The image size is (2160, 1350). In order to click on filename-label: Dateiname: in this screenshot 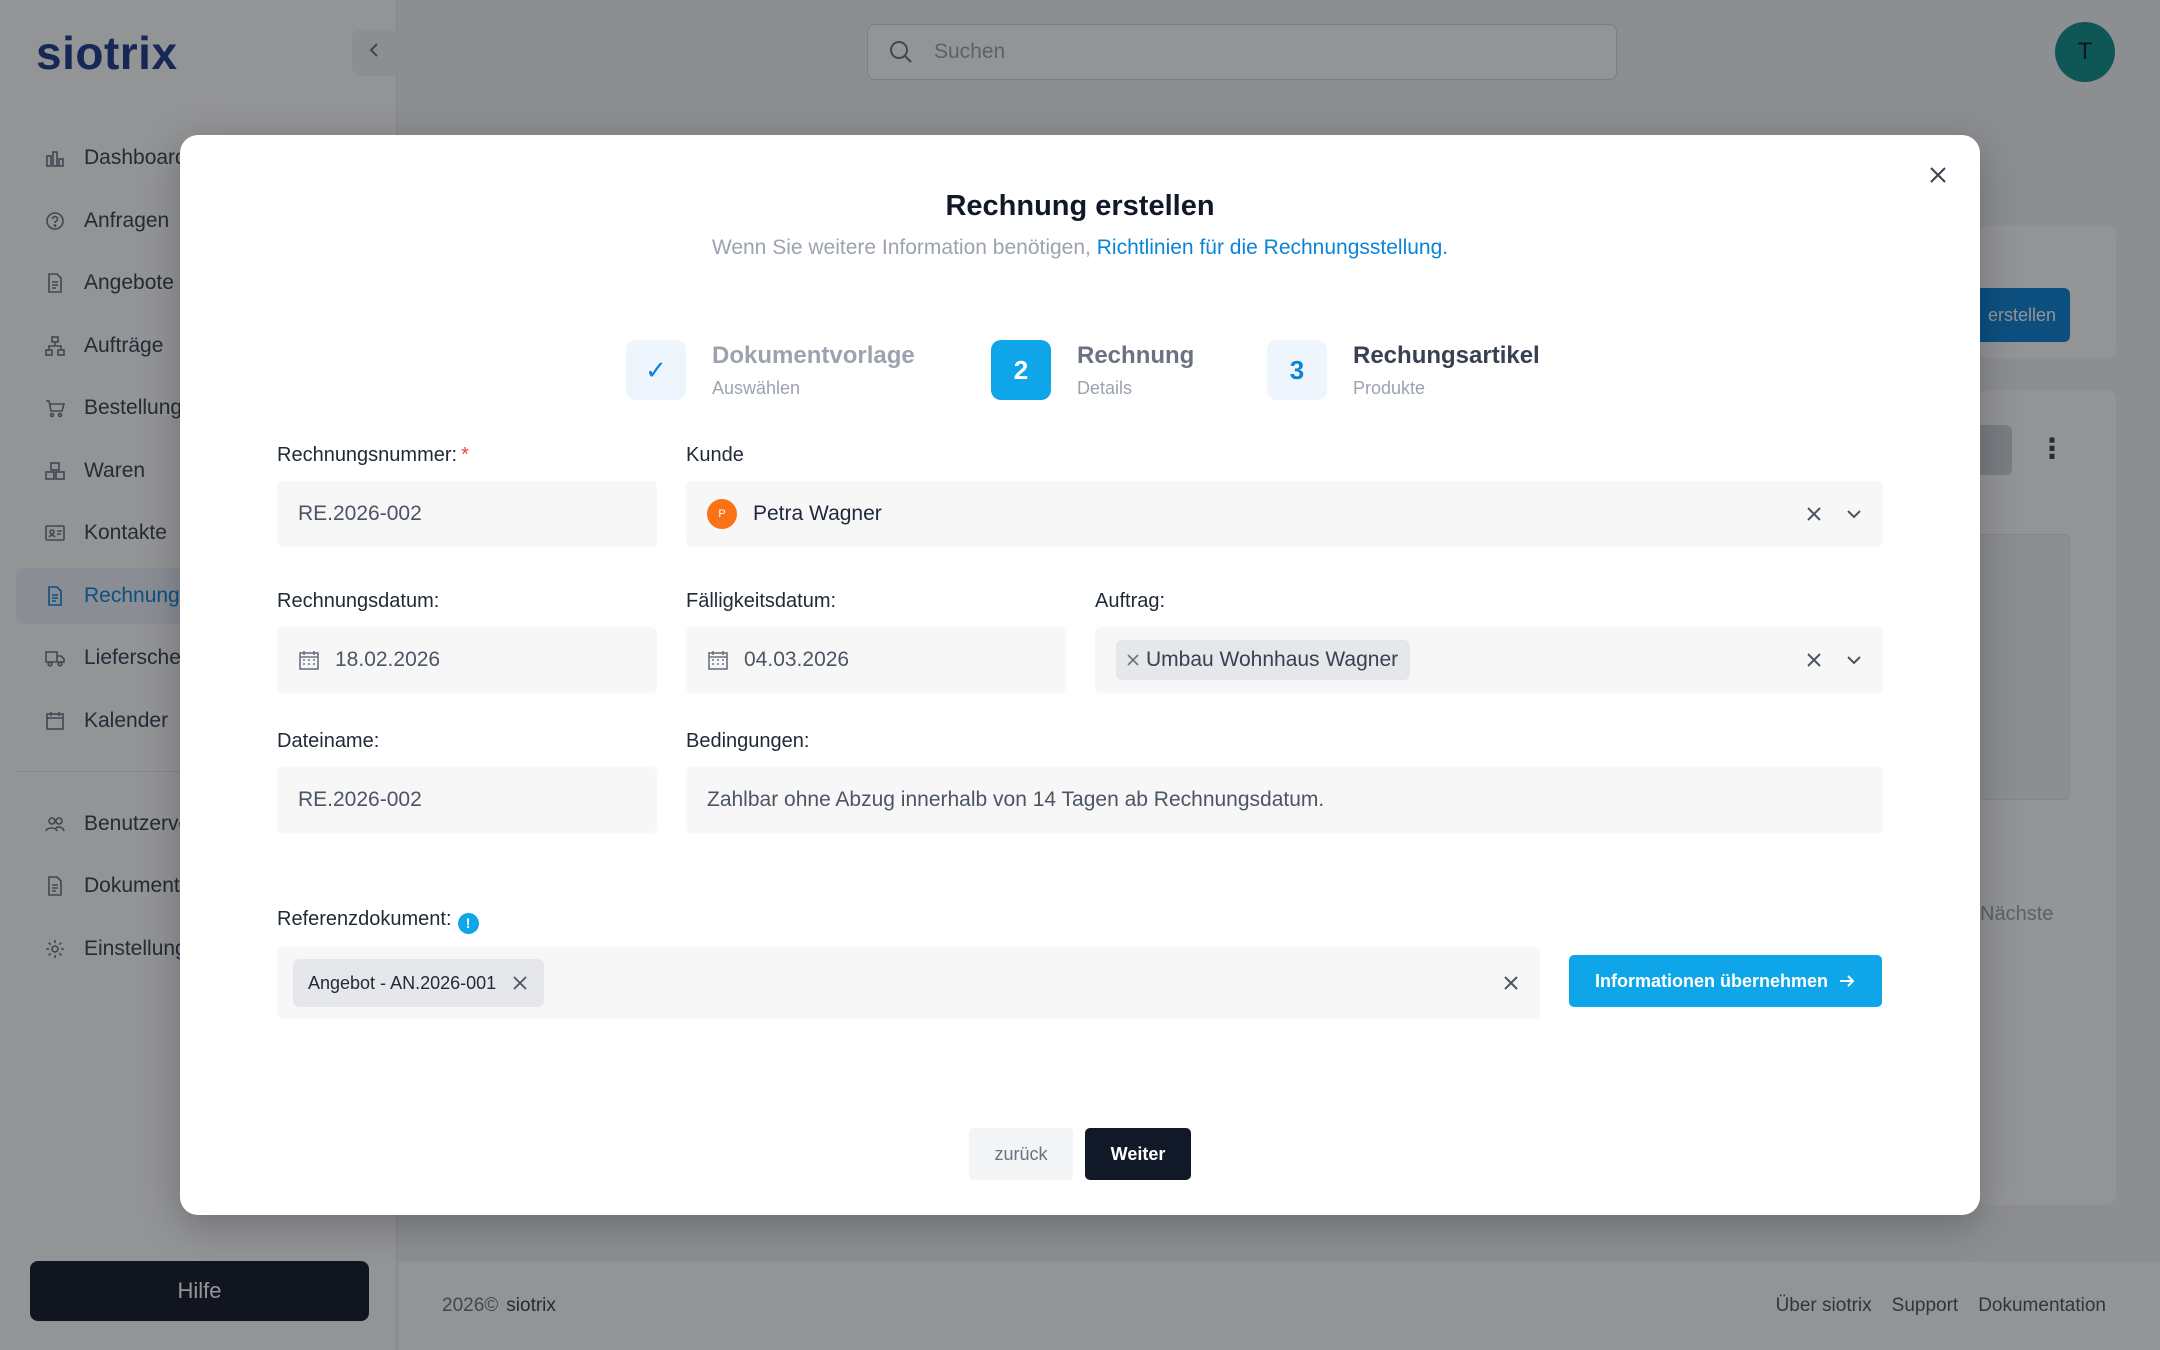, I will do `click(328, 741)`.